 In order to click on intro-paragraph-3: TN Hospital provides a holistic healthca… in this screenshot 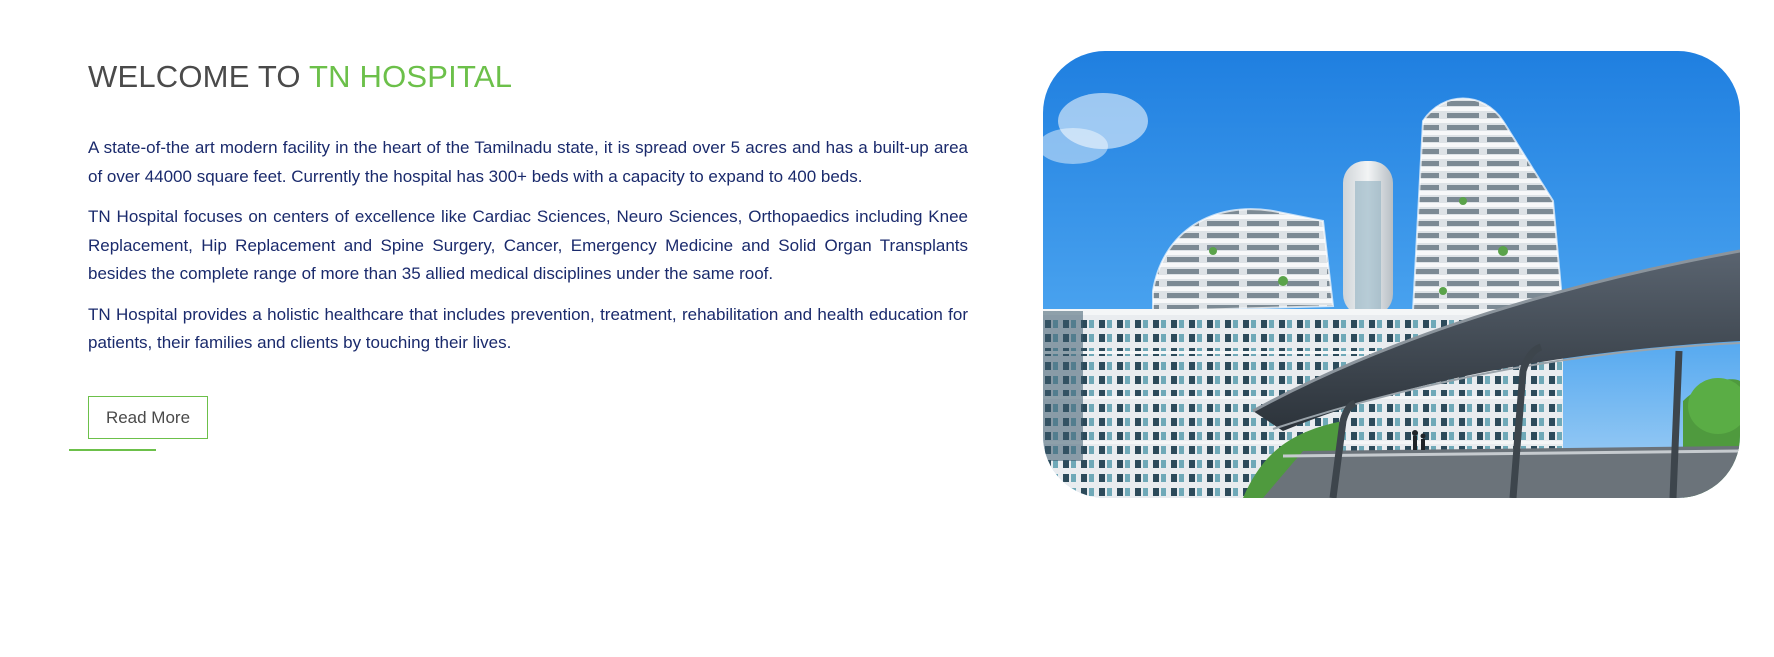, I will do `click(528, 328)`.